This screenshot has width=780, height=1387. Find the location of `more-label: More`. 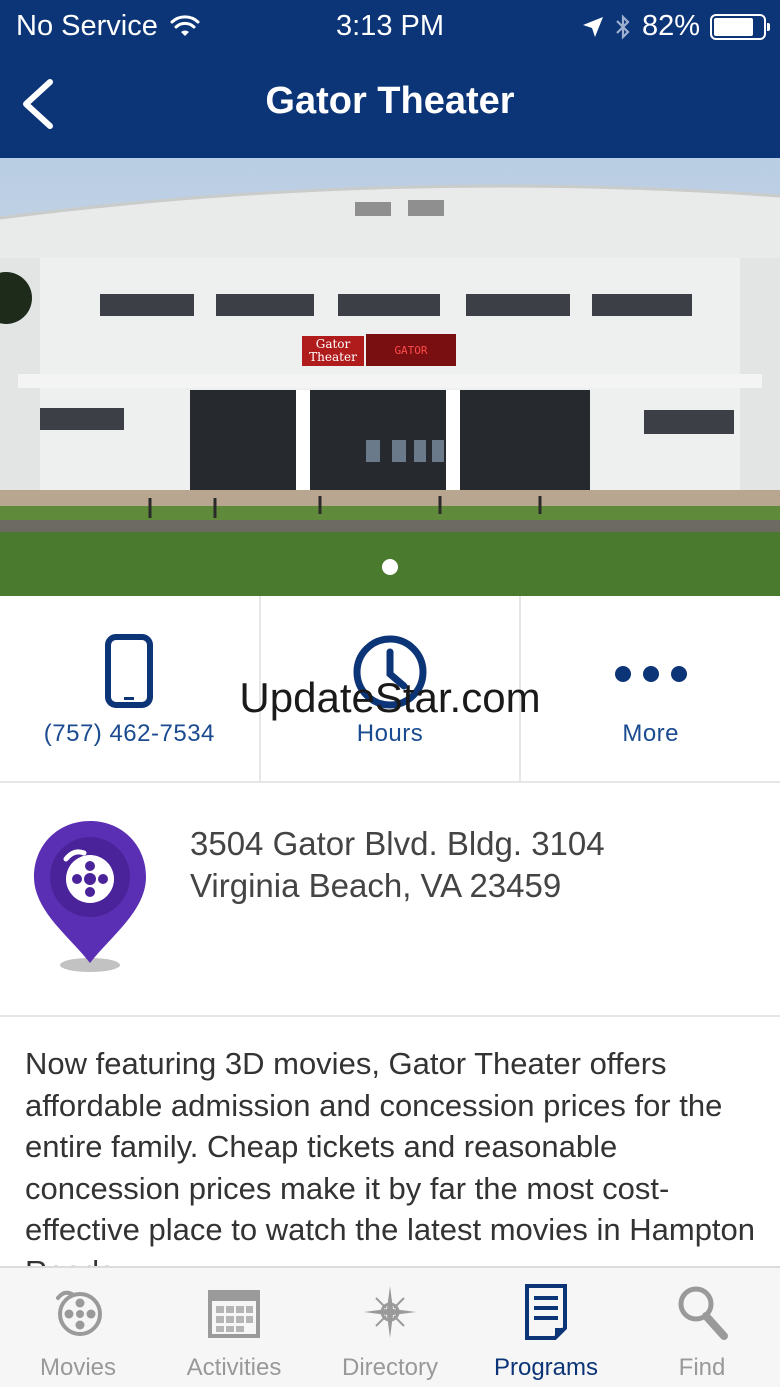

more-label: More is located at coordinates (651, 733).